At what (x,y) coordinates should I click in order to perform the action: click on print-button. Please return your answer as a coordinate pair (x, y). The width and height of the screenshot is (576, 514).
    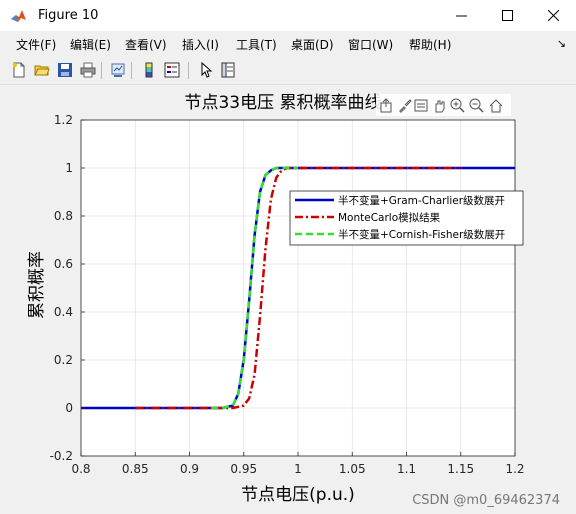
    Looking at the image, I should click on (88, 70).